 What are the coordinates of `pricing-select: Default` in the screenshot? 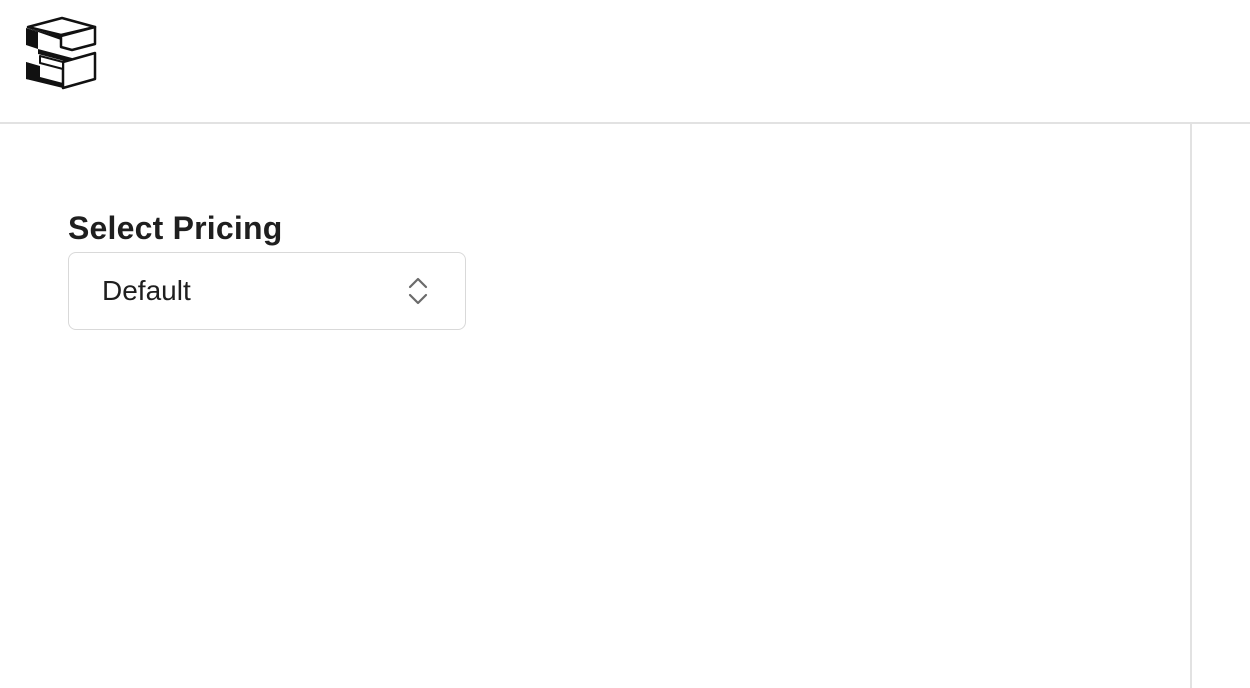 It's located at (267, 291).